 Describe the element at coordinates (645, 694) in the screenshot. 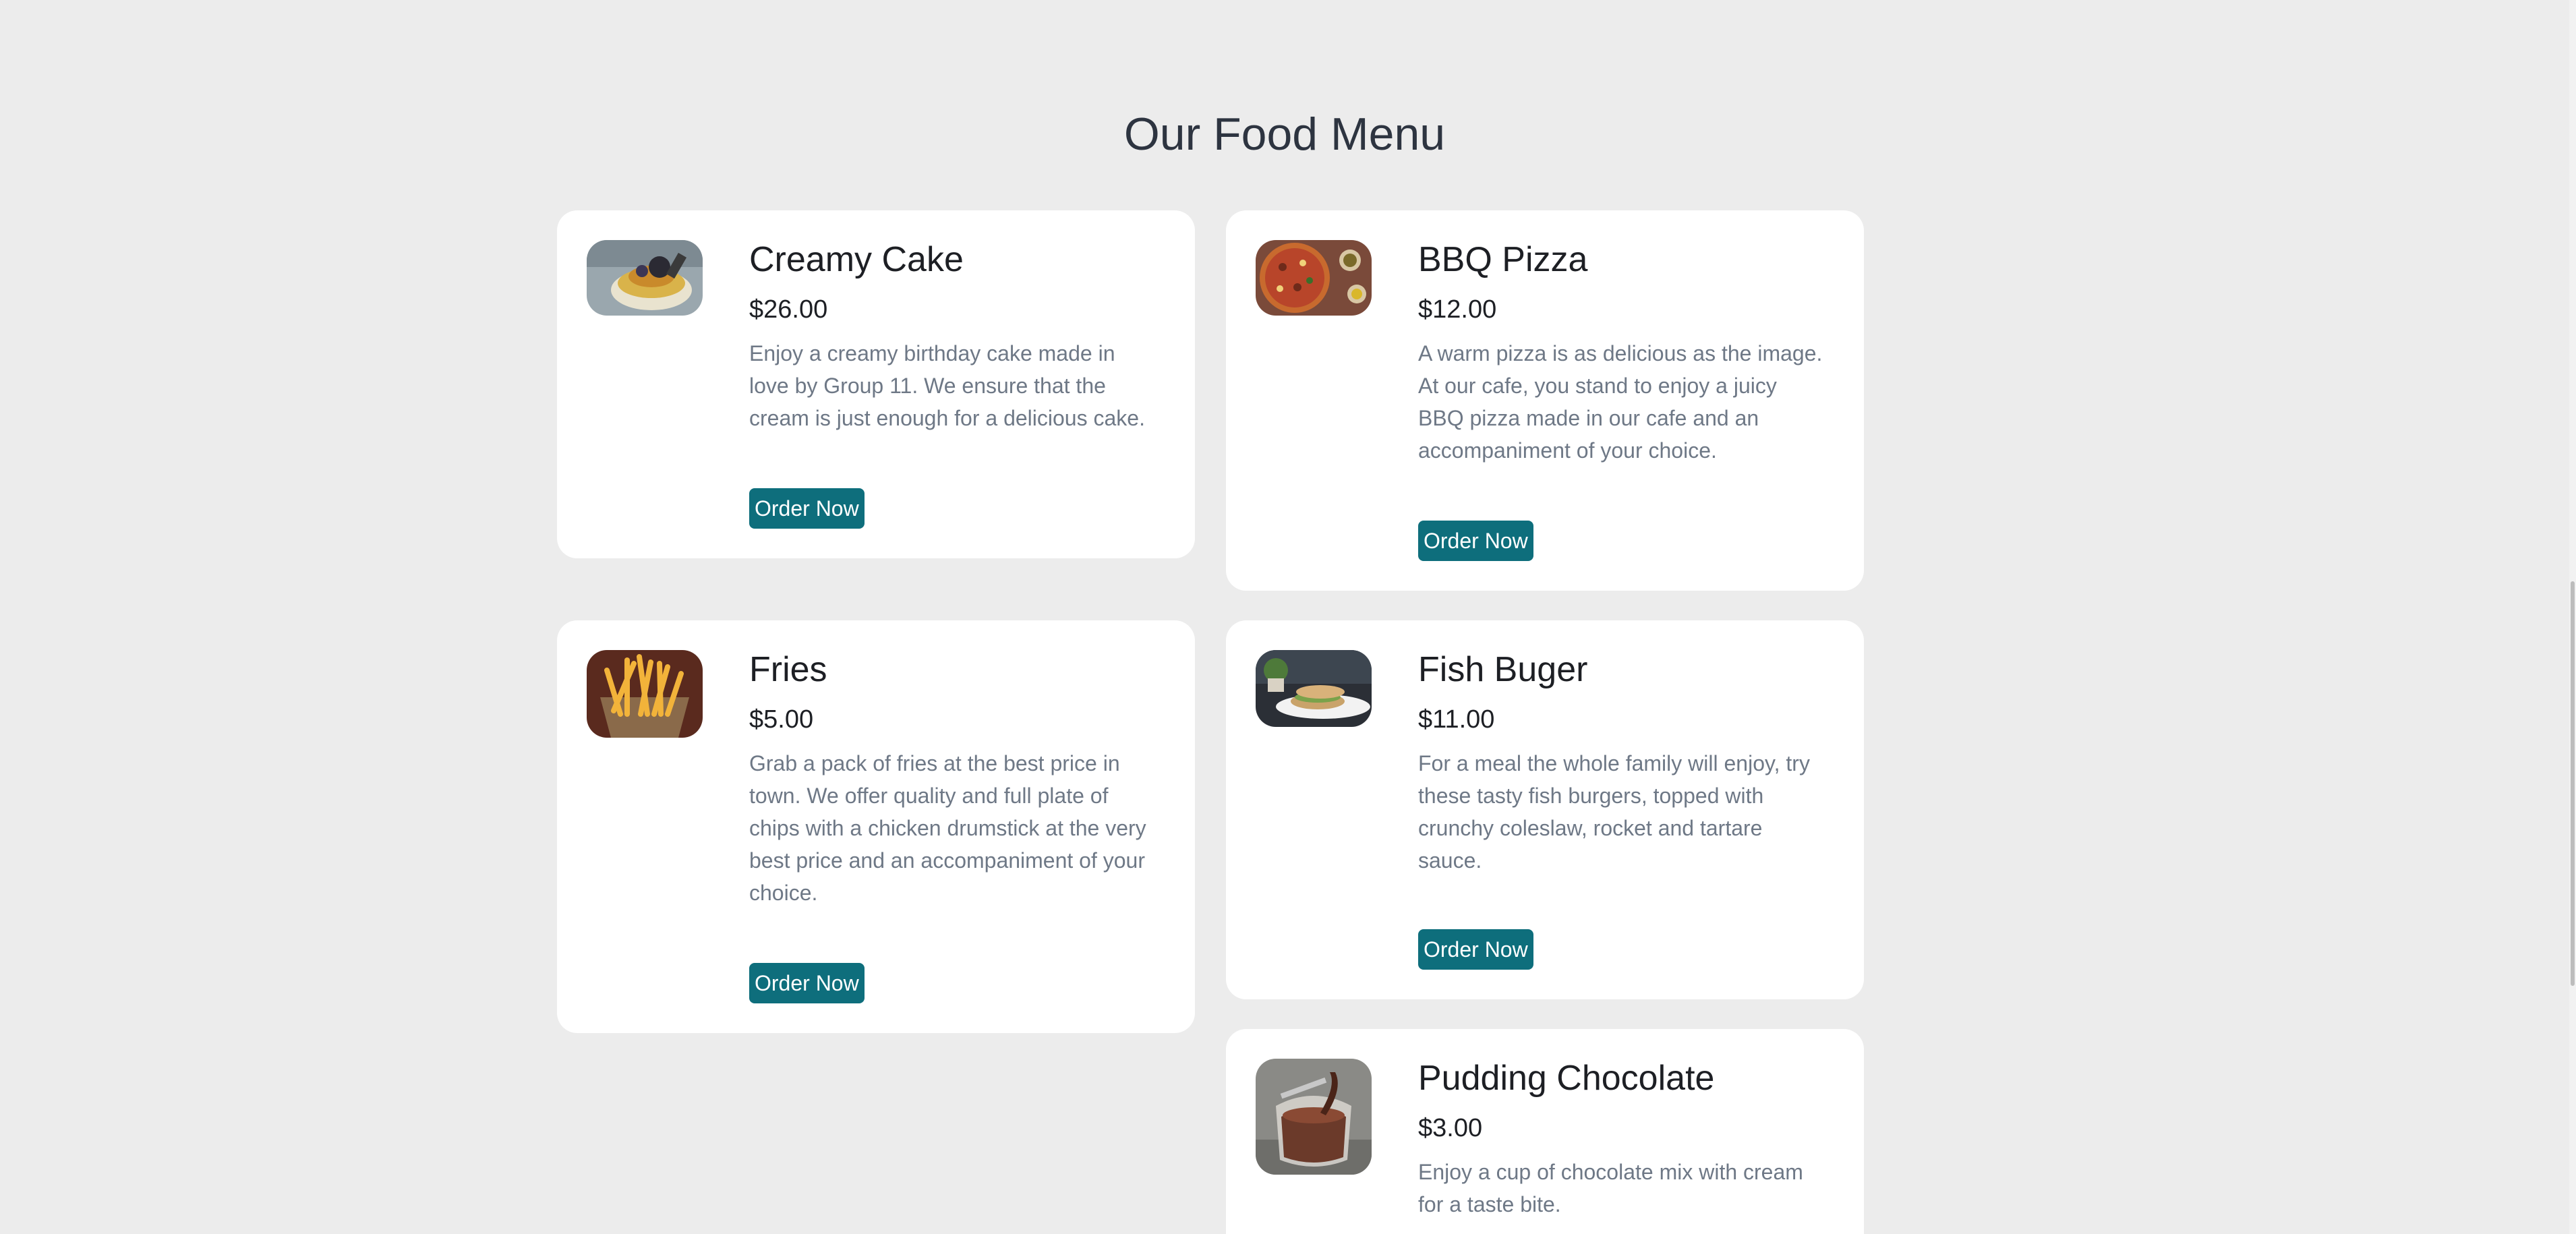

I see `fries-image` at that location.